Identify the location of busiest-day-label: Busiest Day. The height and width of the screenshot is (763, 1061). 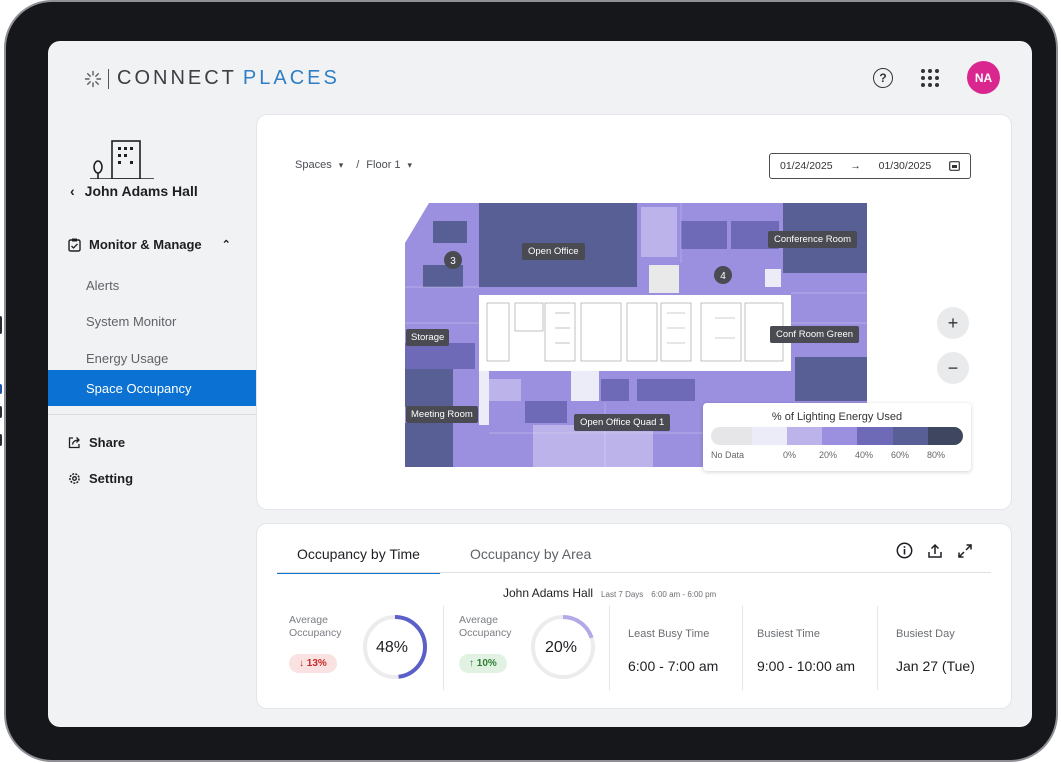
(925, 634).